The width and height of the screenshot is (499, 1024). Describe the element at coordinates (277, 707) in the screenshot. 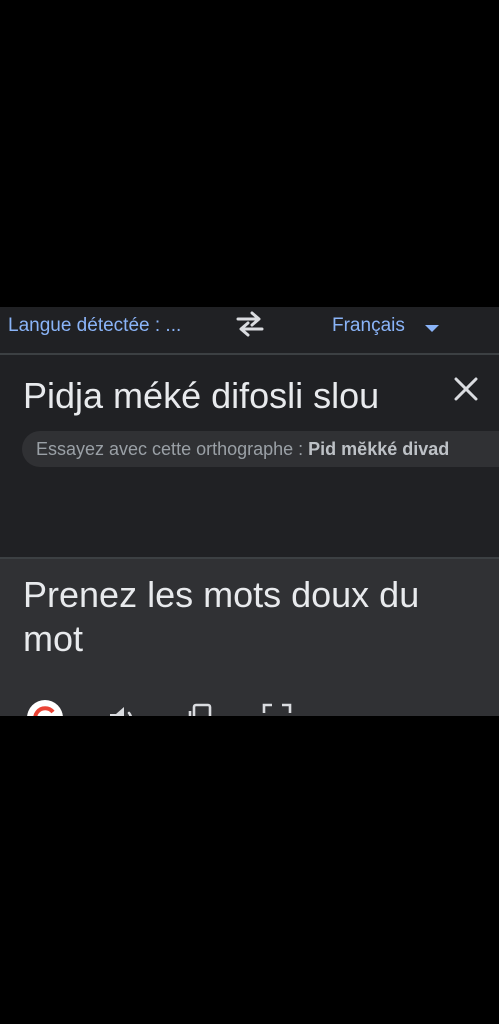

I see `fullscreen-icon` at that location.